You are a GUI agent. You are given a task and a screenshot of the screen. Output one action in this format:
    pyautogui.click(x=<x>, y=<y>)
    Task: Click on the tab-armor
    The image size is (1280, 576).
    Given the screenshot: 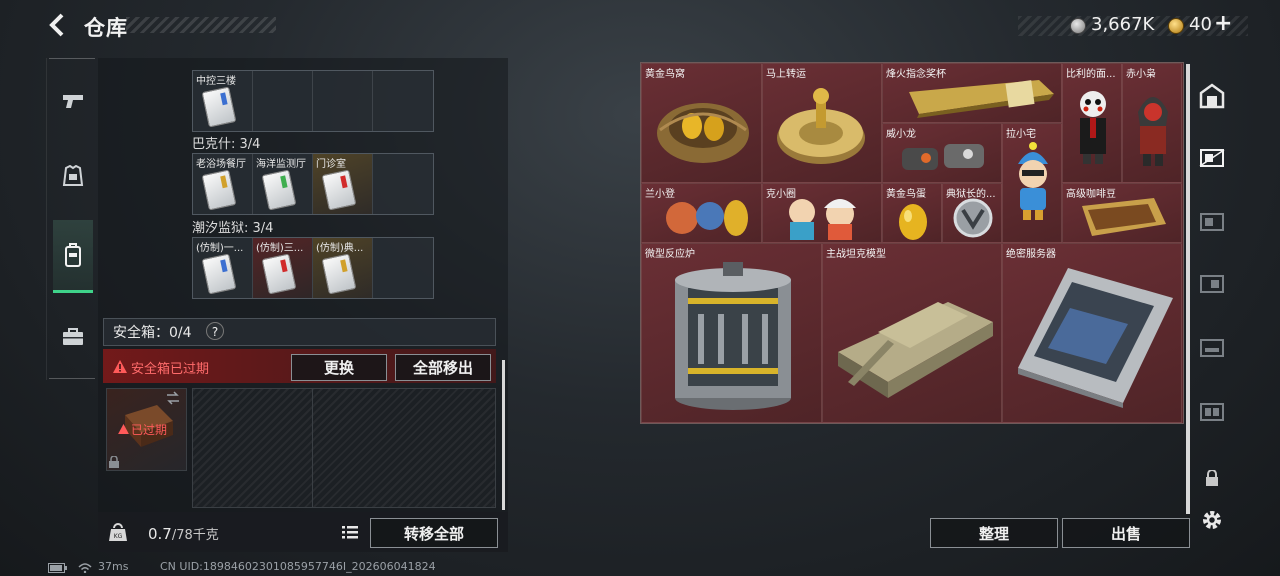 What is the action you would take?
    pyautogui.click(x=73, y=177)
    